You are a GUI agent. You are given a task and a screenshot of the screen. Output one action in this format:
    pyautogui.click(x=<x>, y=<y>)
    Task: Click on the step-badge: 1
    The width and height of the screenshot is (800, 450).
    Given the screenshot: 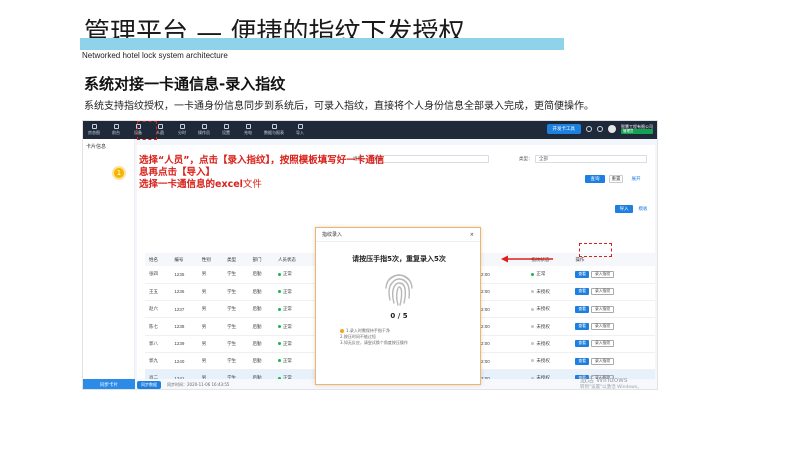 What is the action you would take?
    pyautogui.click(x=119, y=173)
    